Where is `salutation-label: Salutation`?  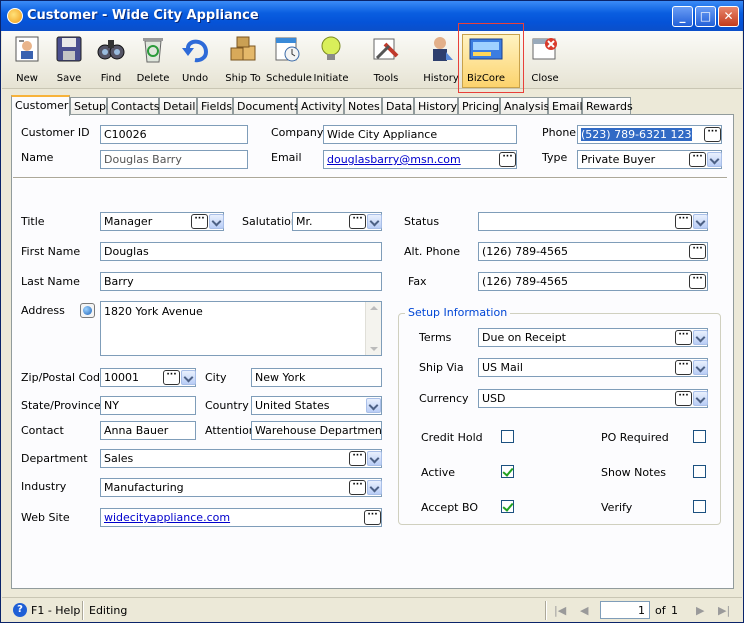 salutation-label: Salutation is located at coordinates (270, 221).